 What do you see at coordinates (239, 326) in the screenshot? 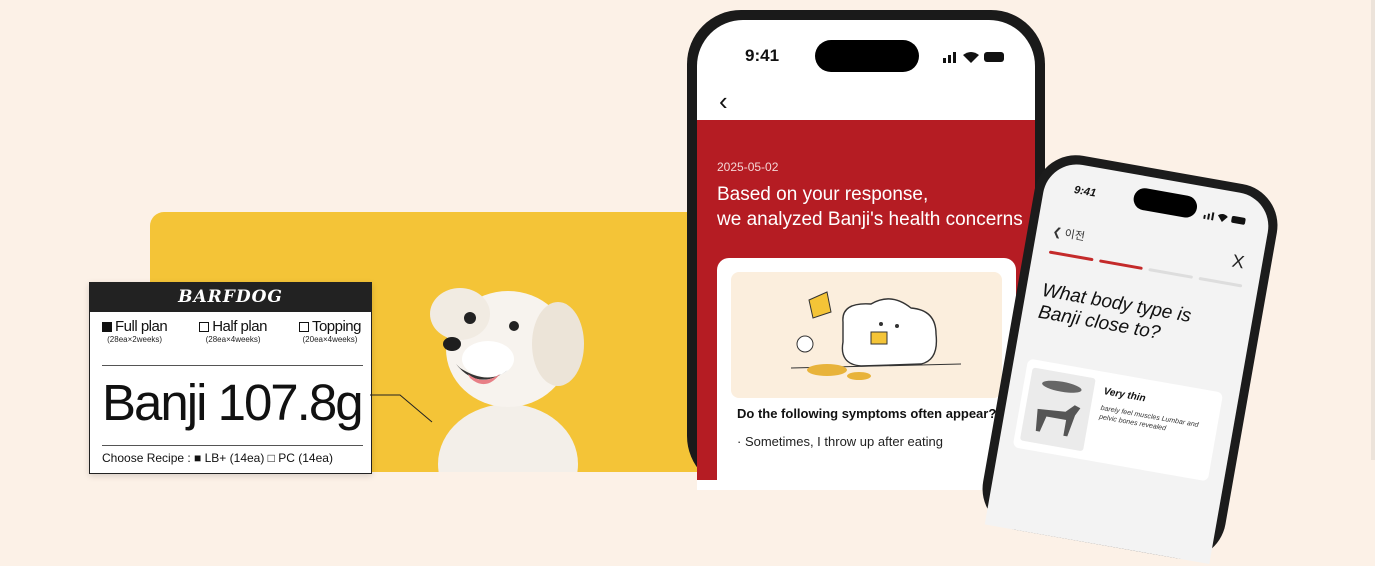
I see `plan-name: Half plan` at bounding box center [239, 326].